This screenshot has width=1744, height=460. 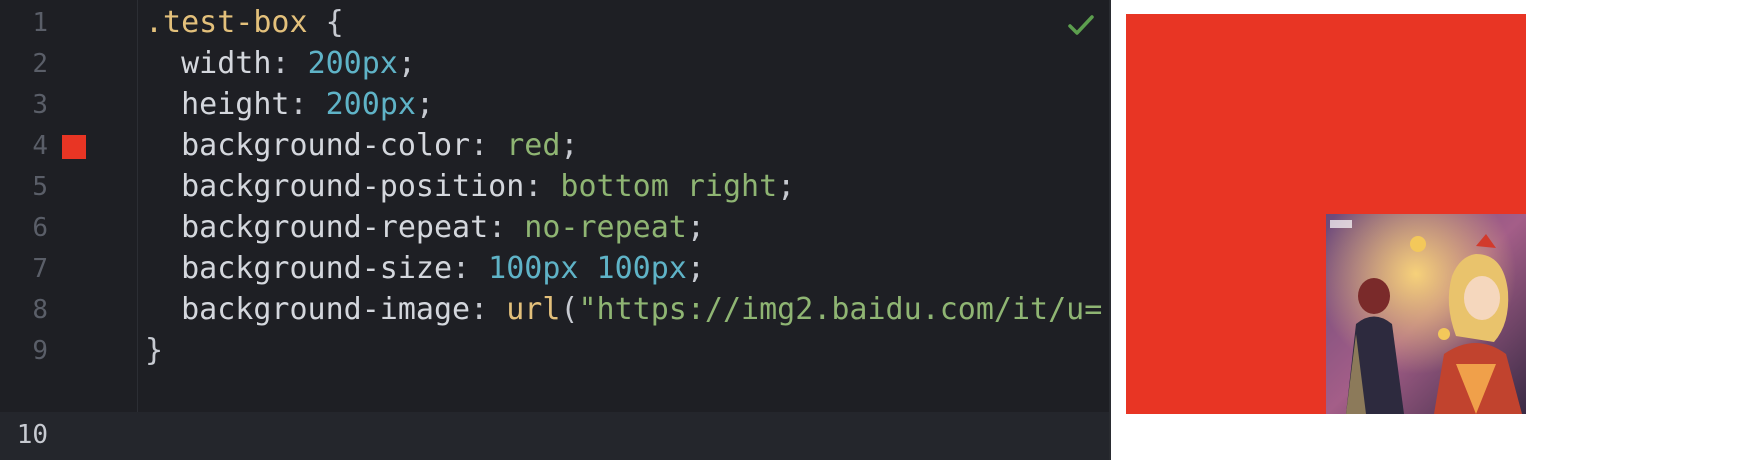 I want to click on line-number: 1, so click(x=40, y=23).